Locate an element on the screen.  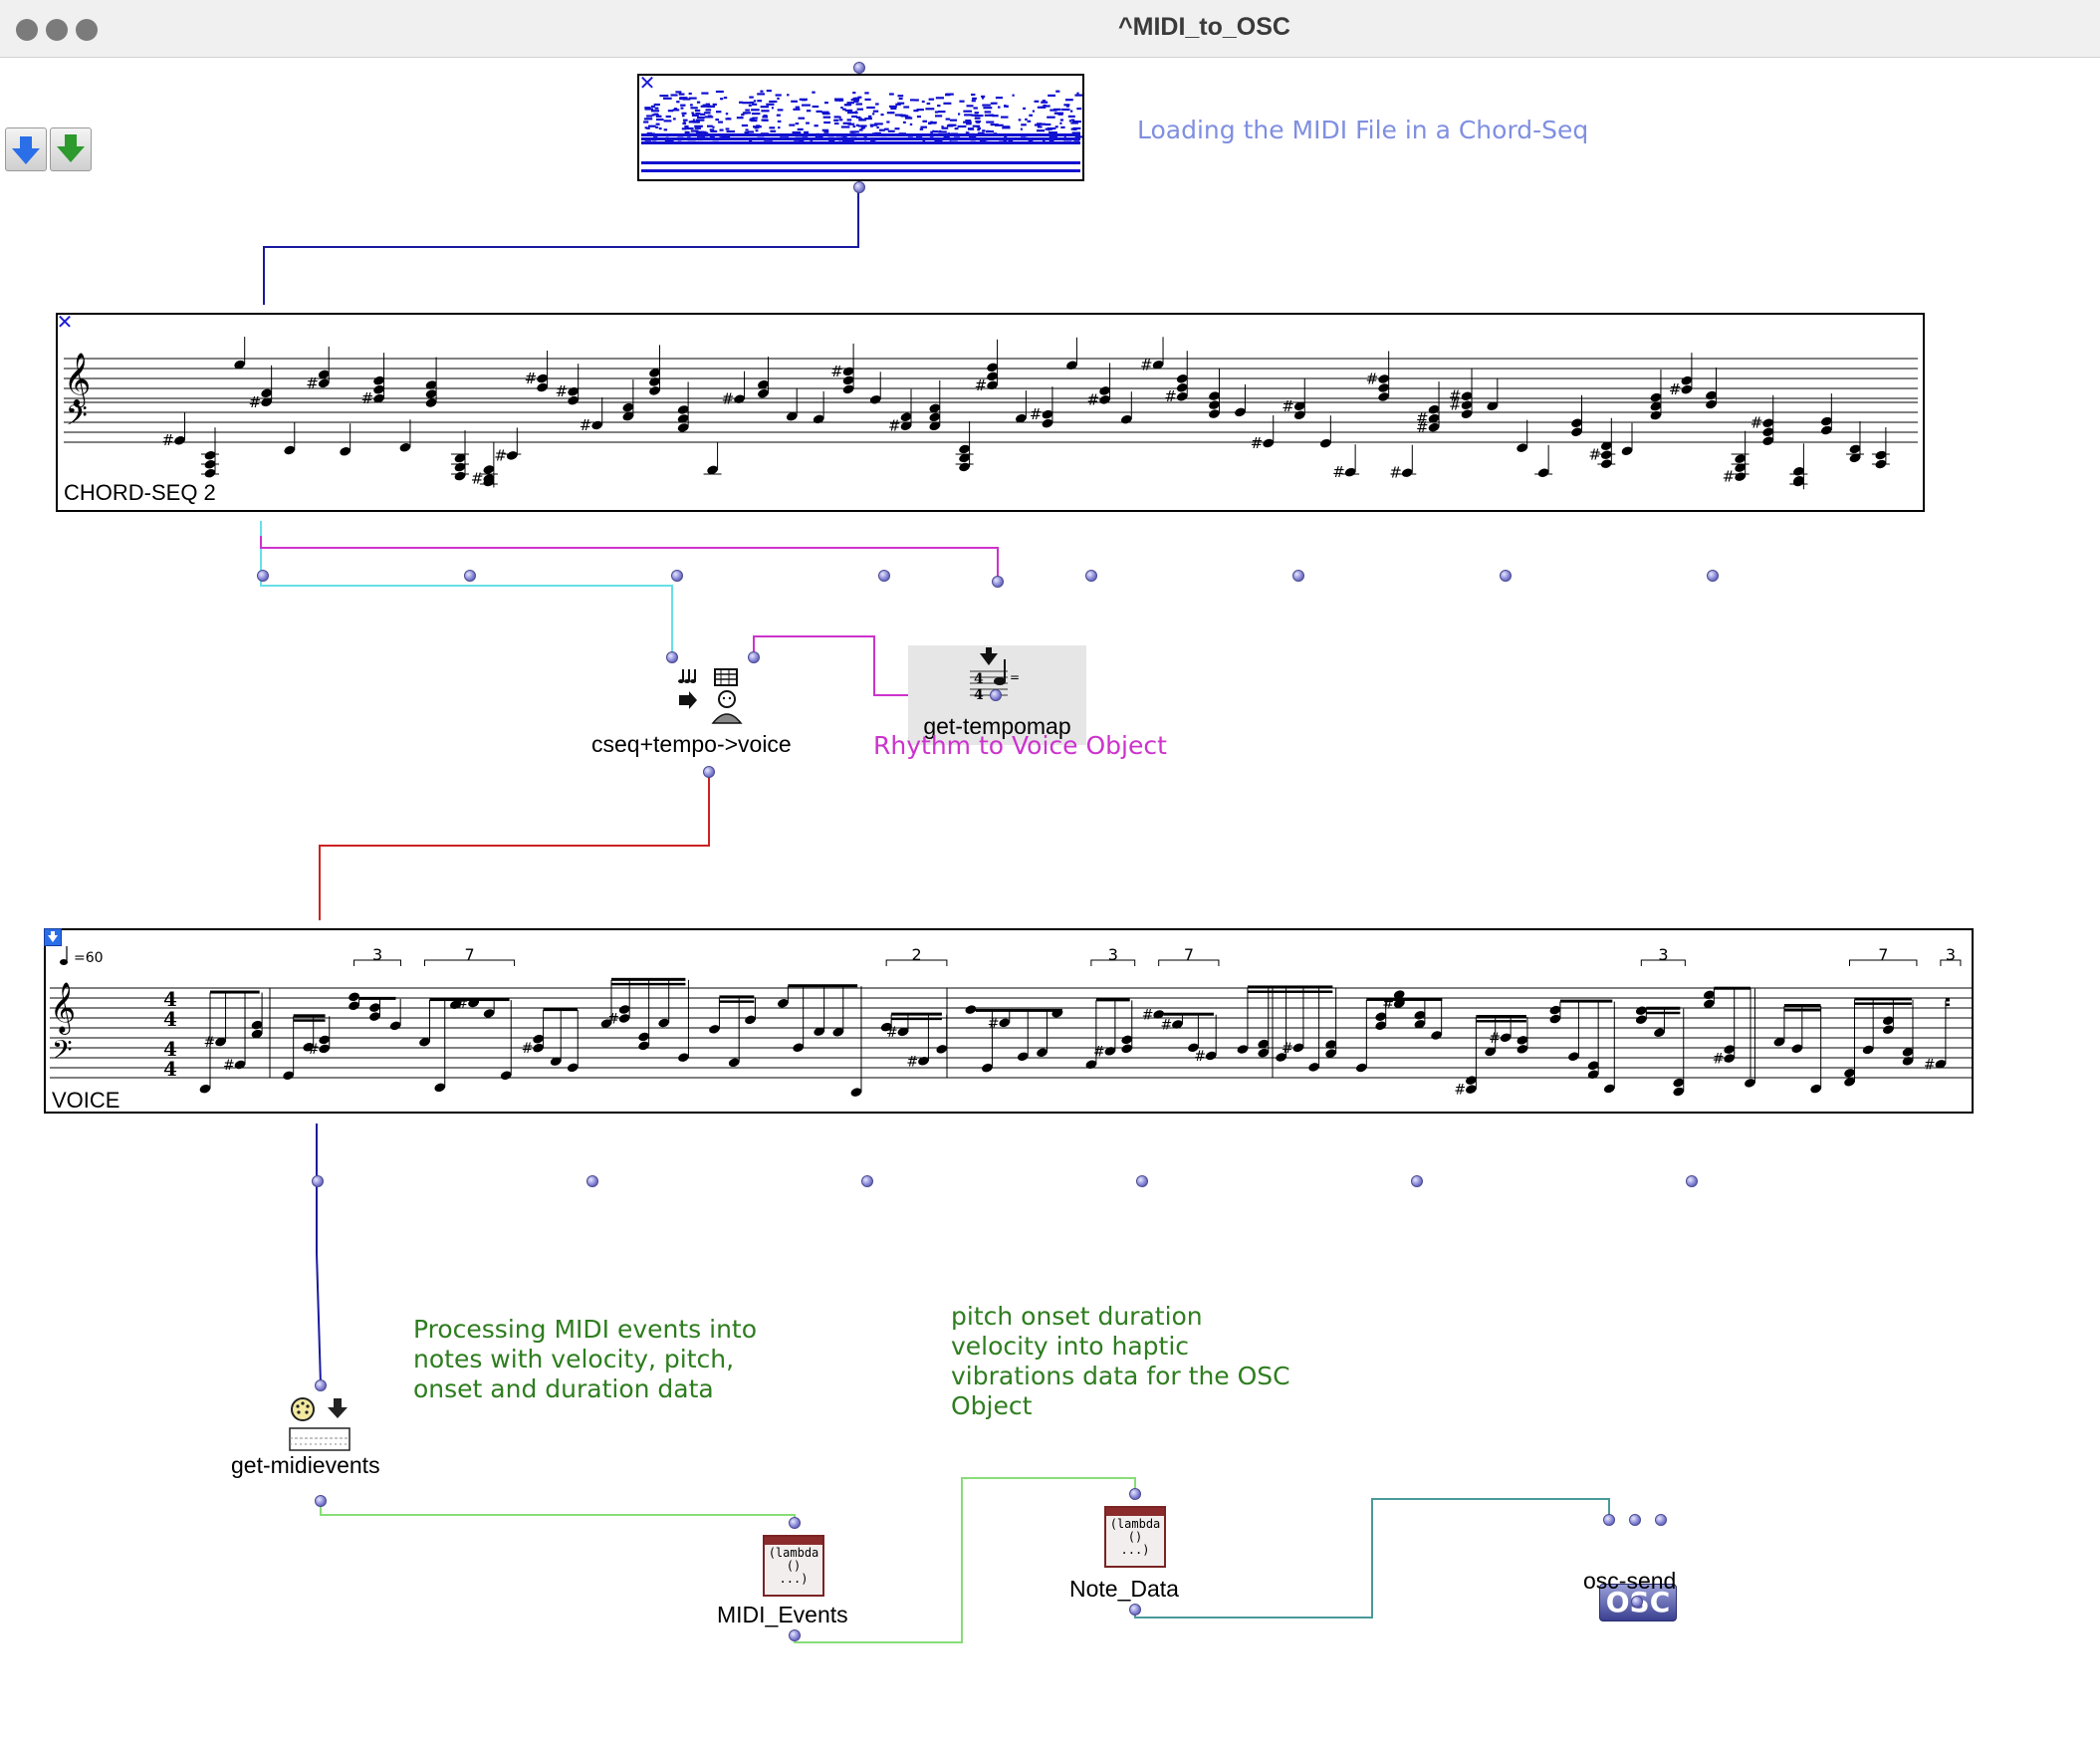
get-midievents-input-port is located at coordinates (321, 1385).